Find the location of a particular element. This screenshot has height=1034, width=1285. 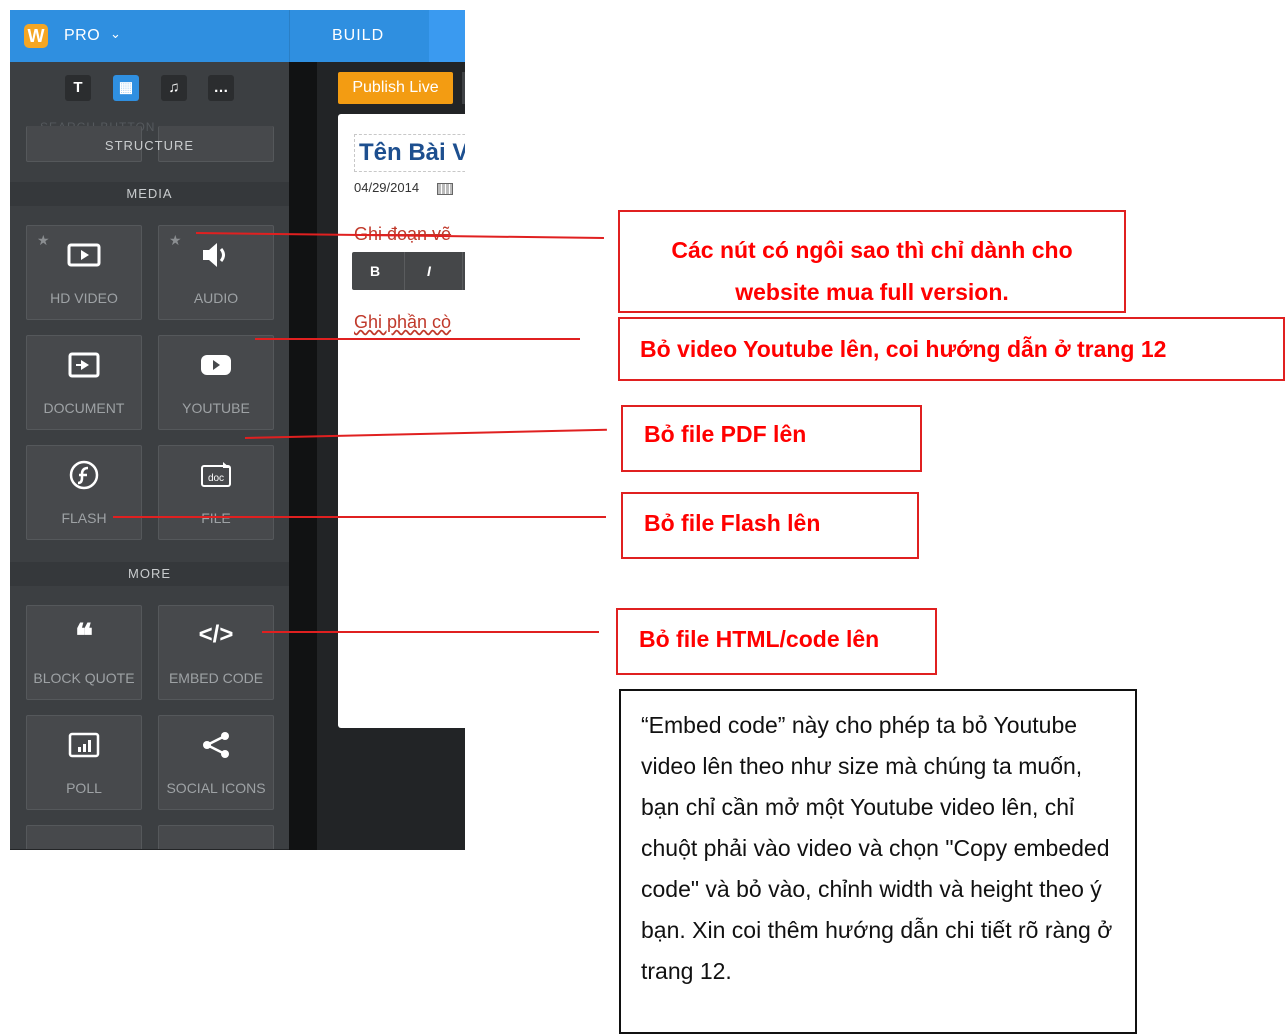

next-toolbar-button is located at coordinates (463, 88).